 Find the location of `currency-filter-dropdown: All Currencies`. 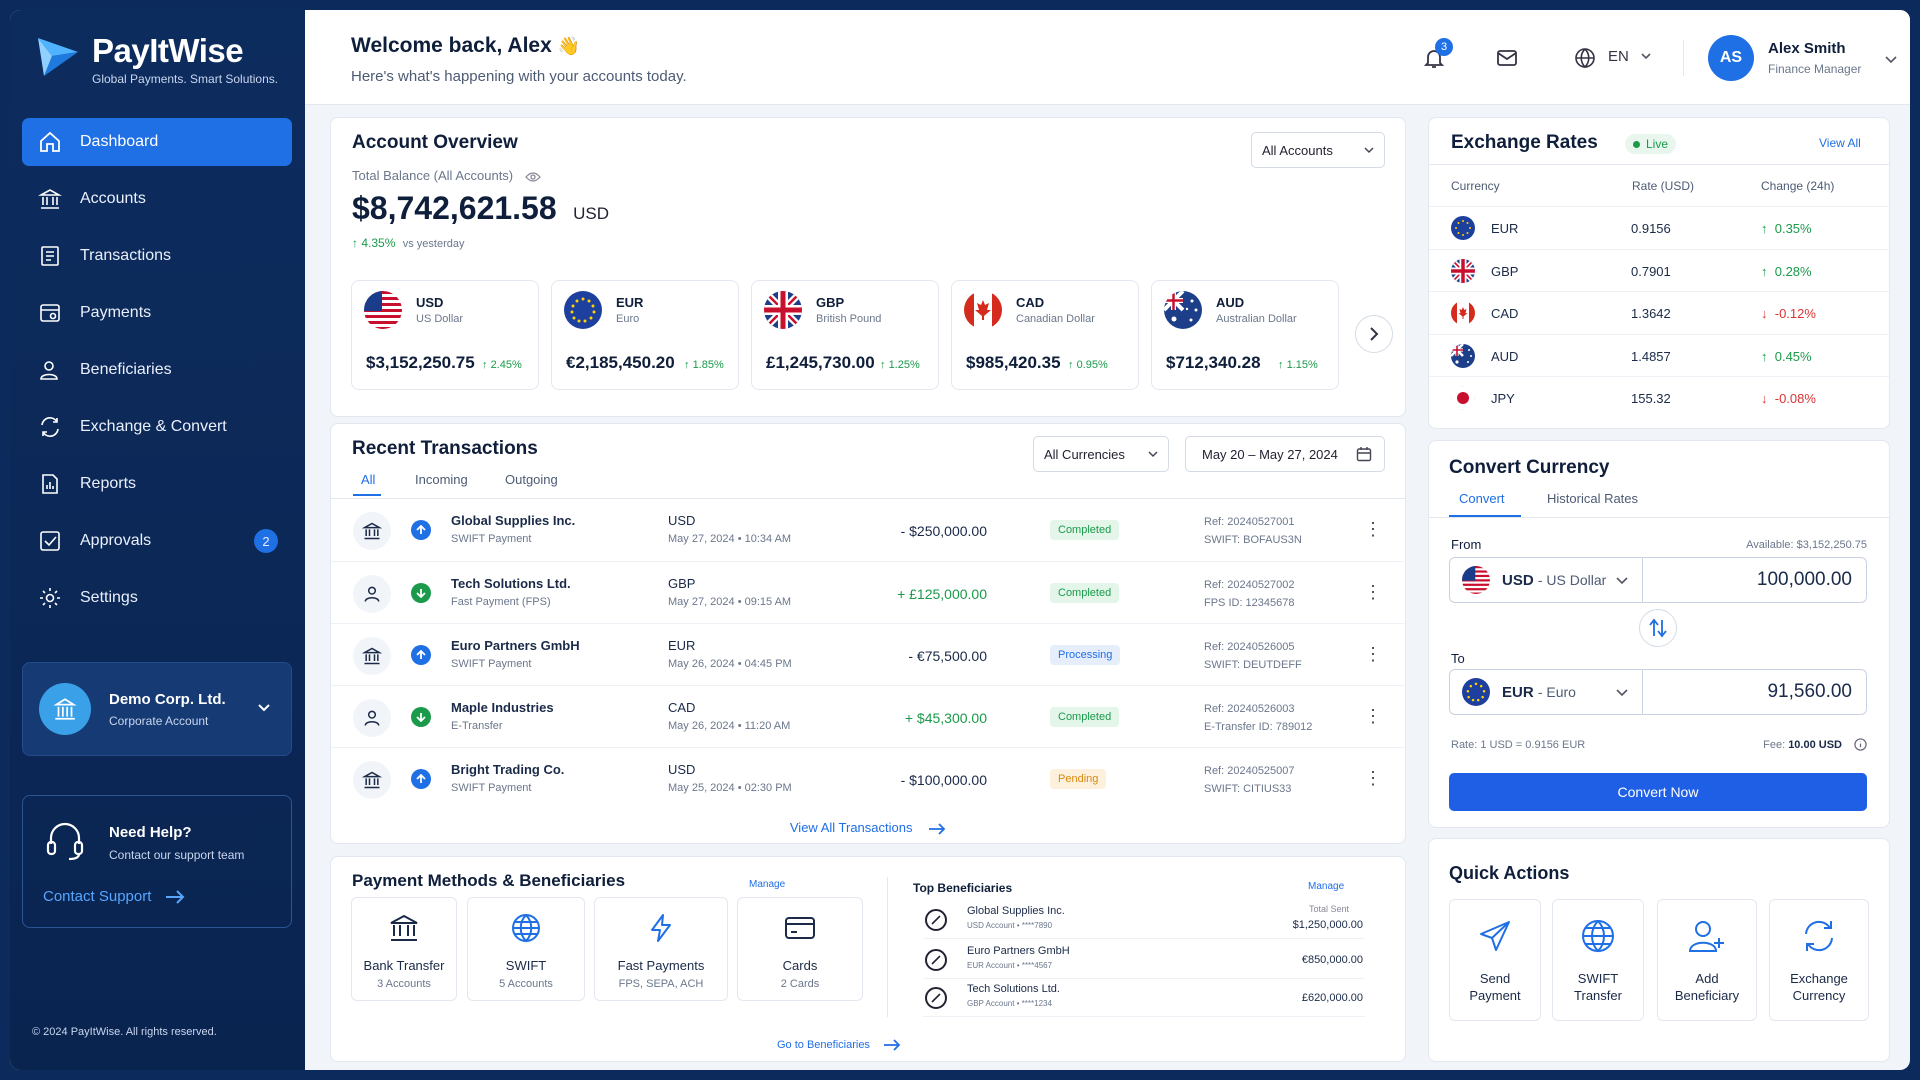

currency-filter-dropdown: All Currencies is located at coordinates (1101, 454).